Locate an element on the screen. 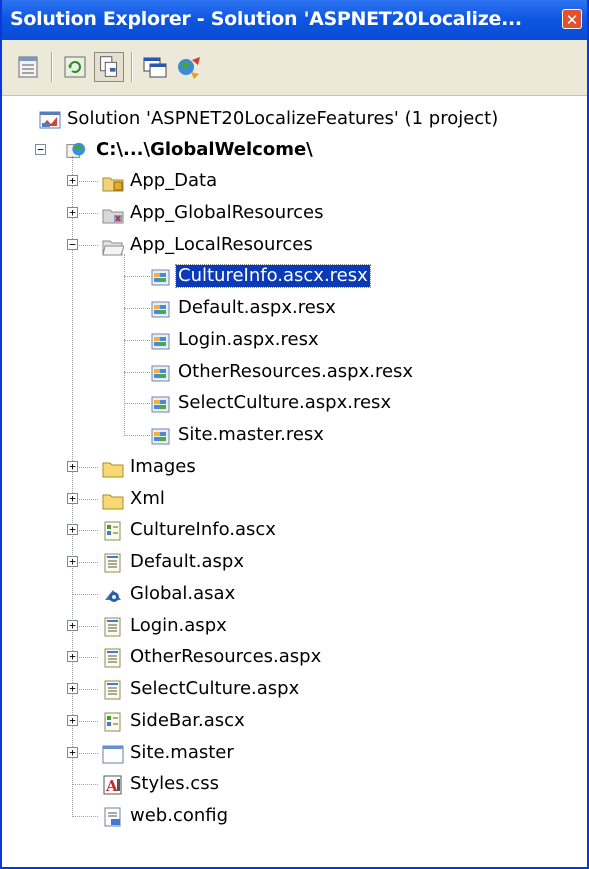  tree-item-row: + Site.master is located at coordinates (294, 753).